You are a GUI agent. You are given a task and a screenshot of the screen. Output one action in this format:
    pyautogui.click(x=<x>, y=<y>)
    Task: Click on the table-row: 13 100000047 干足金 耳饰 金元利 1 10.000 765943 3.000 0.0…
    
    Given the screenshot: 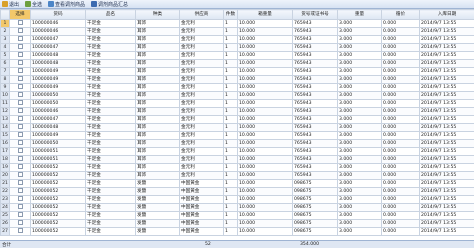 What is the action you would take?
    pyautogui.click(x=237, y=119)
    